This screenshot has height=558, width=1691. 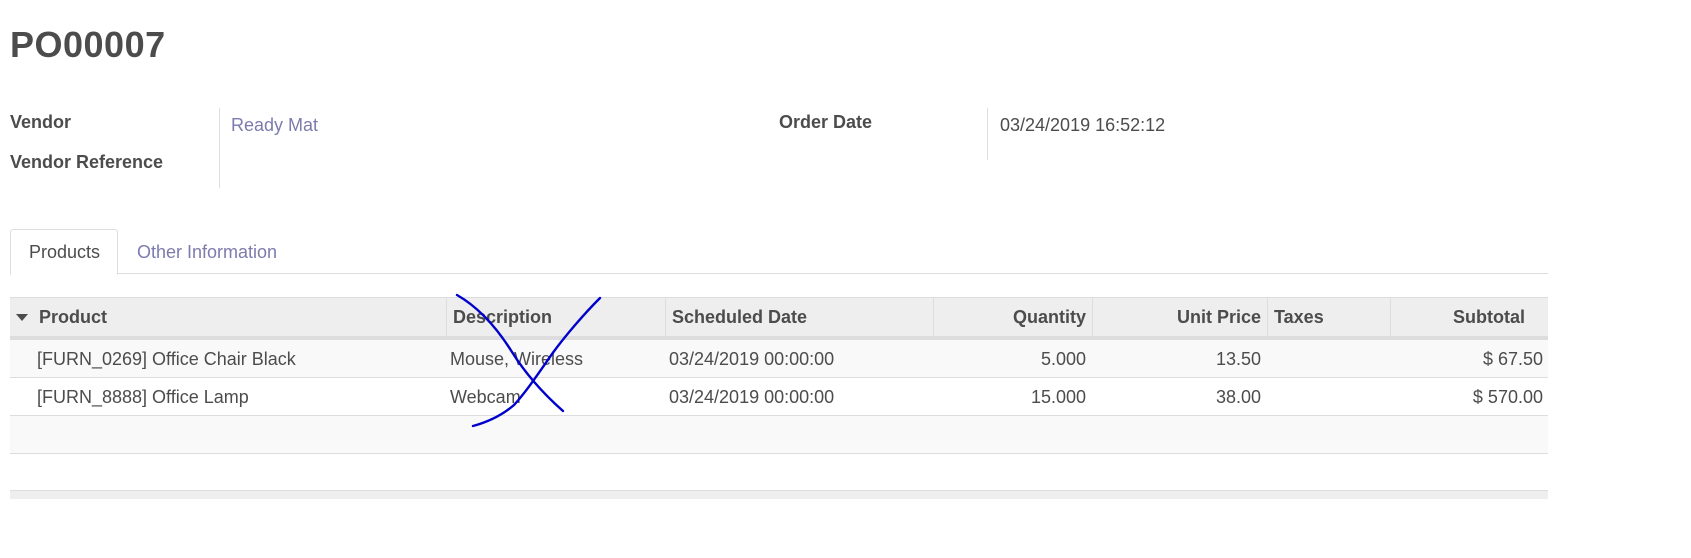 What do you see at coordinates (555, 317) in the screenshot?
I see `column-header-description: Description` at bounding box center [555, 317].